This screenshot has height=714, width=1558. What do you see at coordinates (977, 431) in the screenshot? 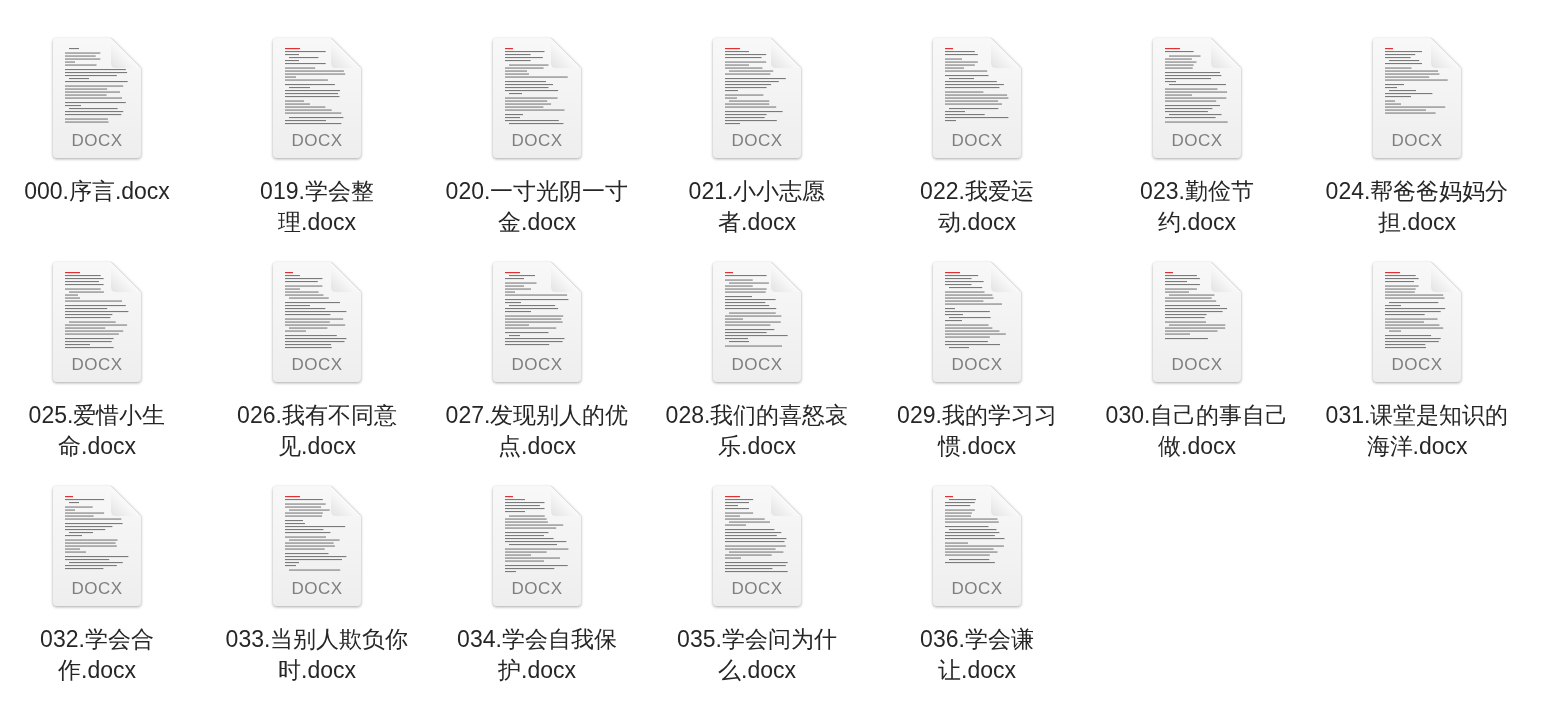
I see `file-name: 029.我的学习习惯.docx` at bounding box center [977, 431].